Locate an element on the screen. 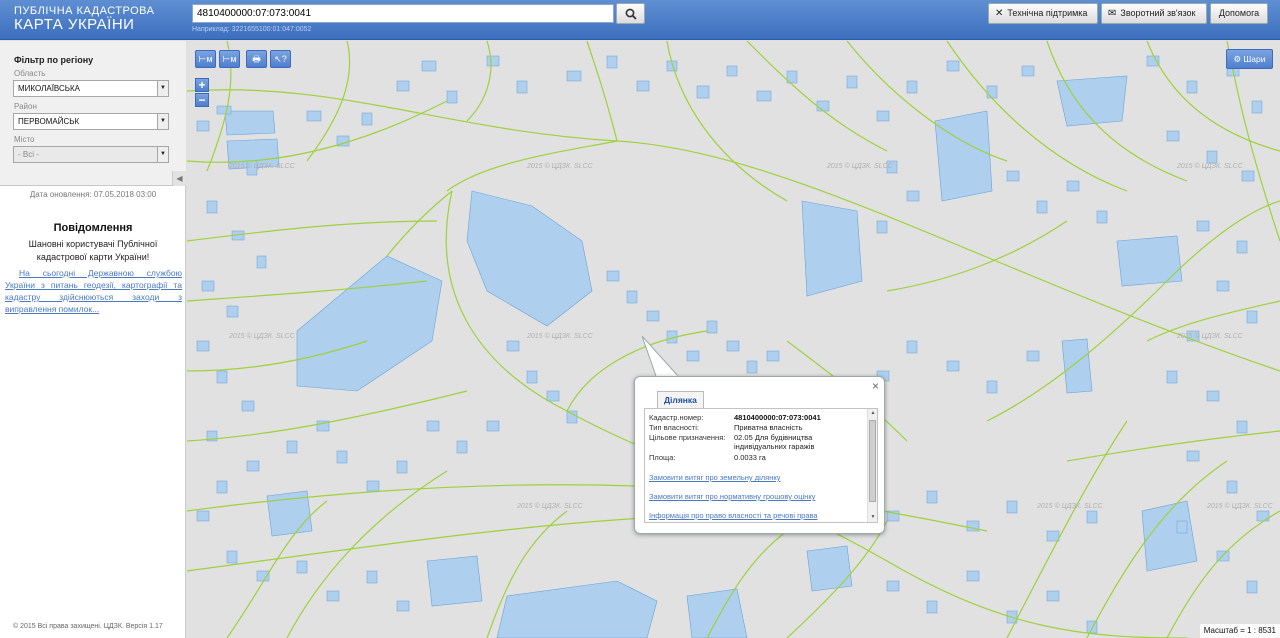 This screenshot has height=638, width=1280. feedback-button: ✉ Зворотний зв'язок is located at coordinates (1154, 13).